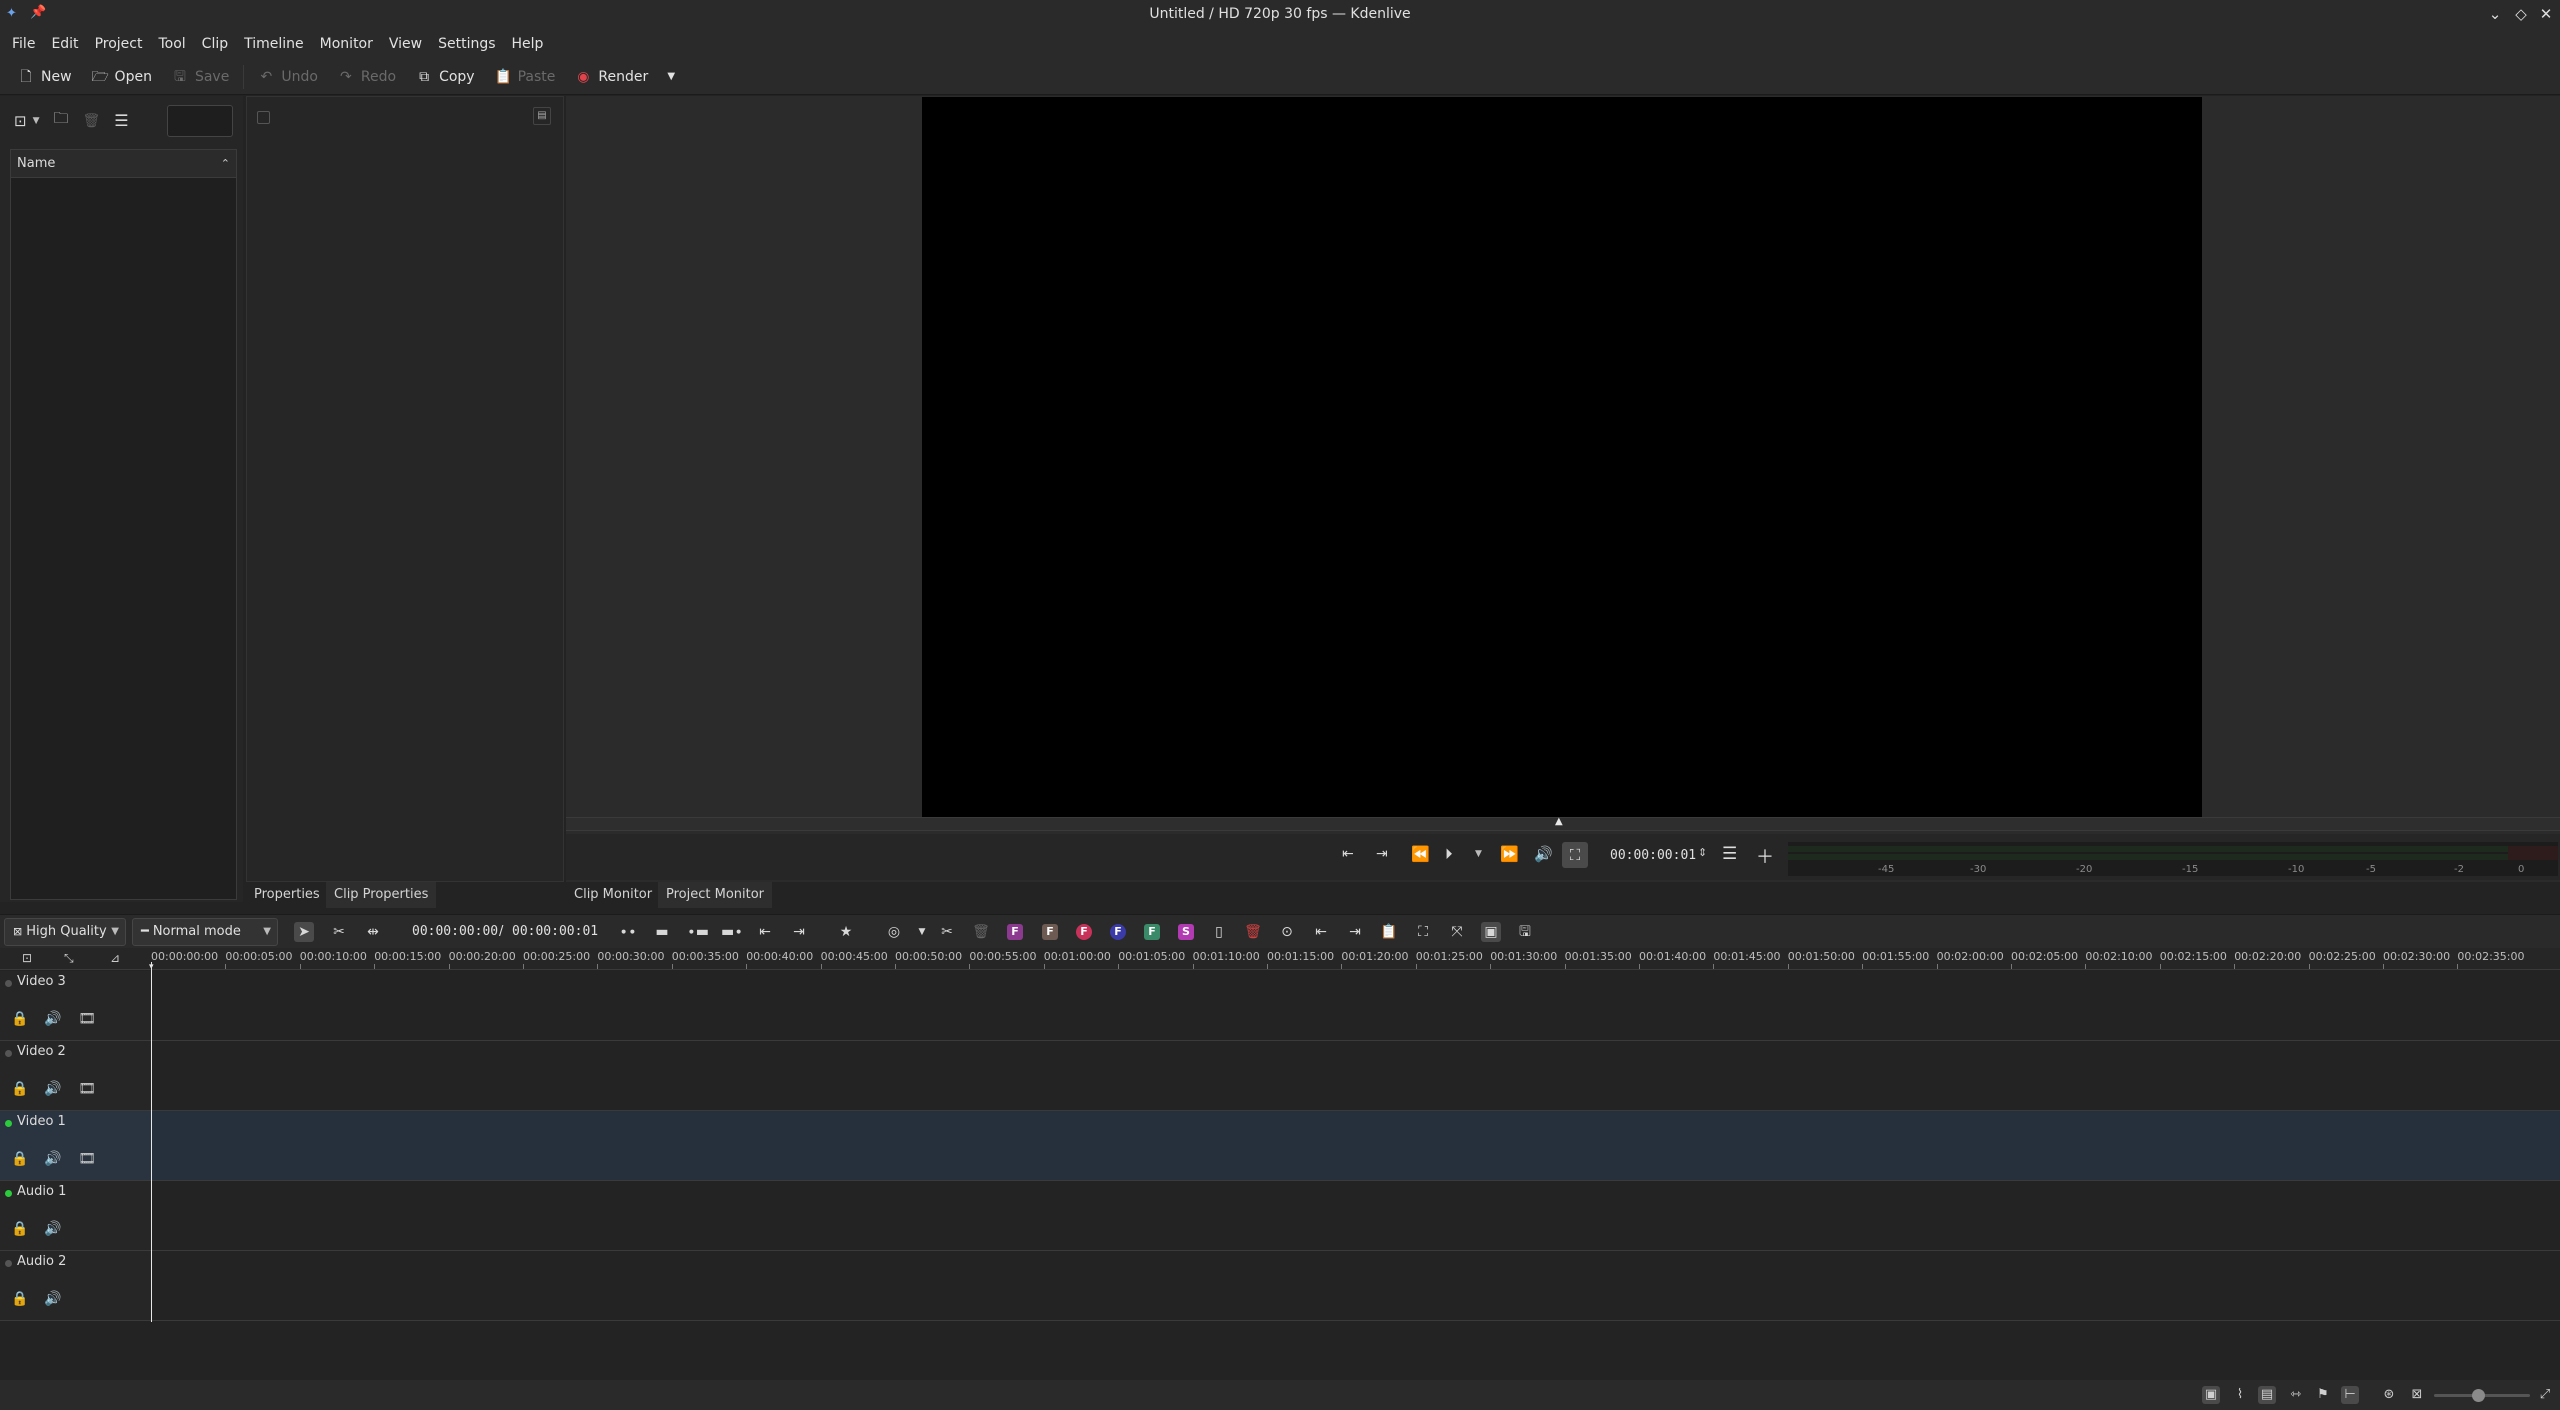 The image size is (2560, 1410). Describe the element at coordinates (715, 895) in the screenshot. I see `tab-project-monitor: Project Monitor` at that location.